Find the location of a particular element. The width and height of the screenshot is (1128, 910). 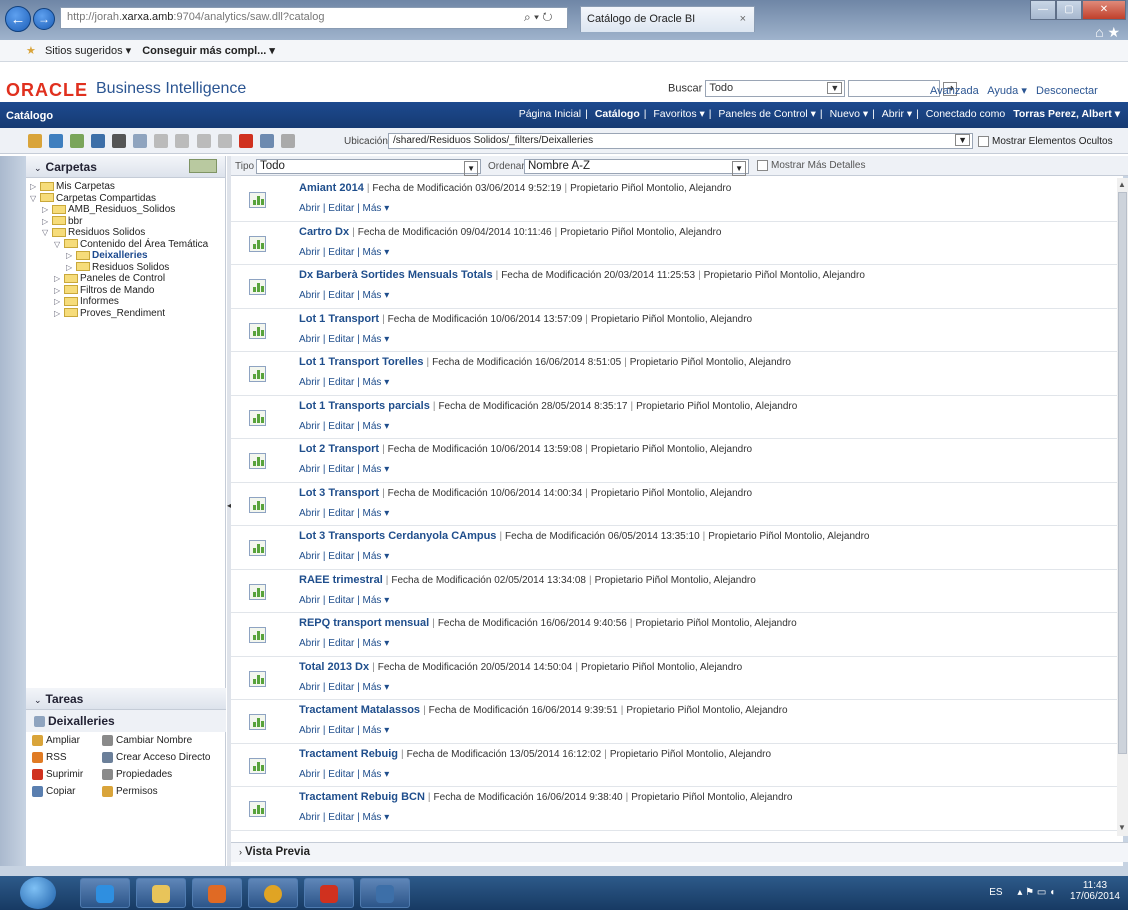

help-link: Ayuda ▾ is located at coordinates (1007, 91).